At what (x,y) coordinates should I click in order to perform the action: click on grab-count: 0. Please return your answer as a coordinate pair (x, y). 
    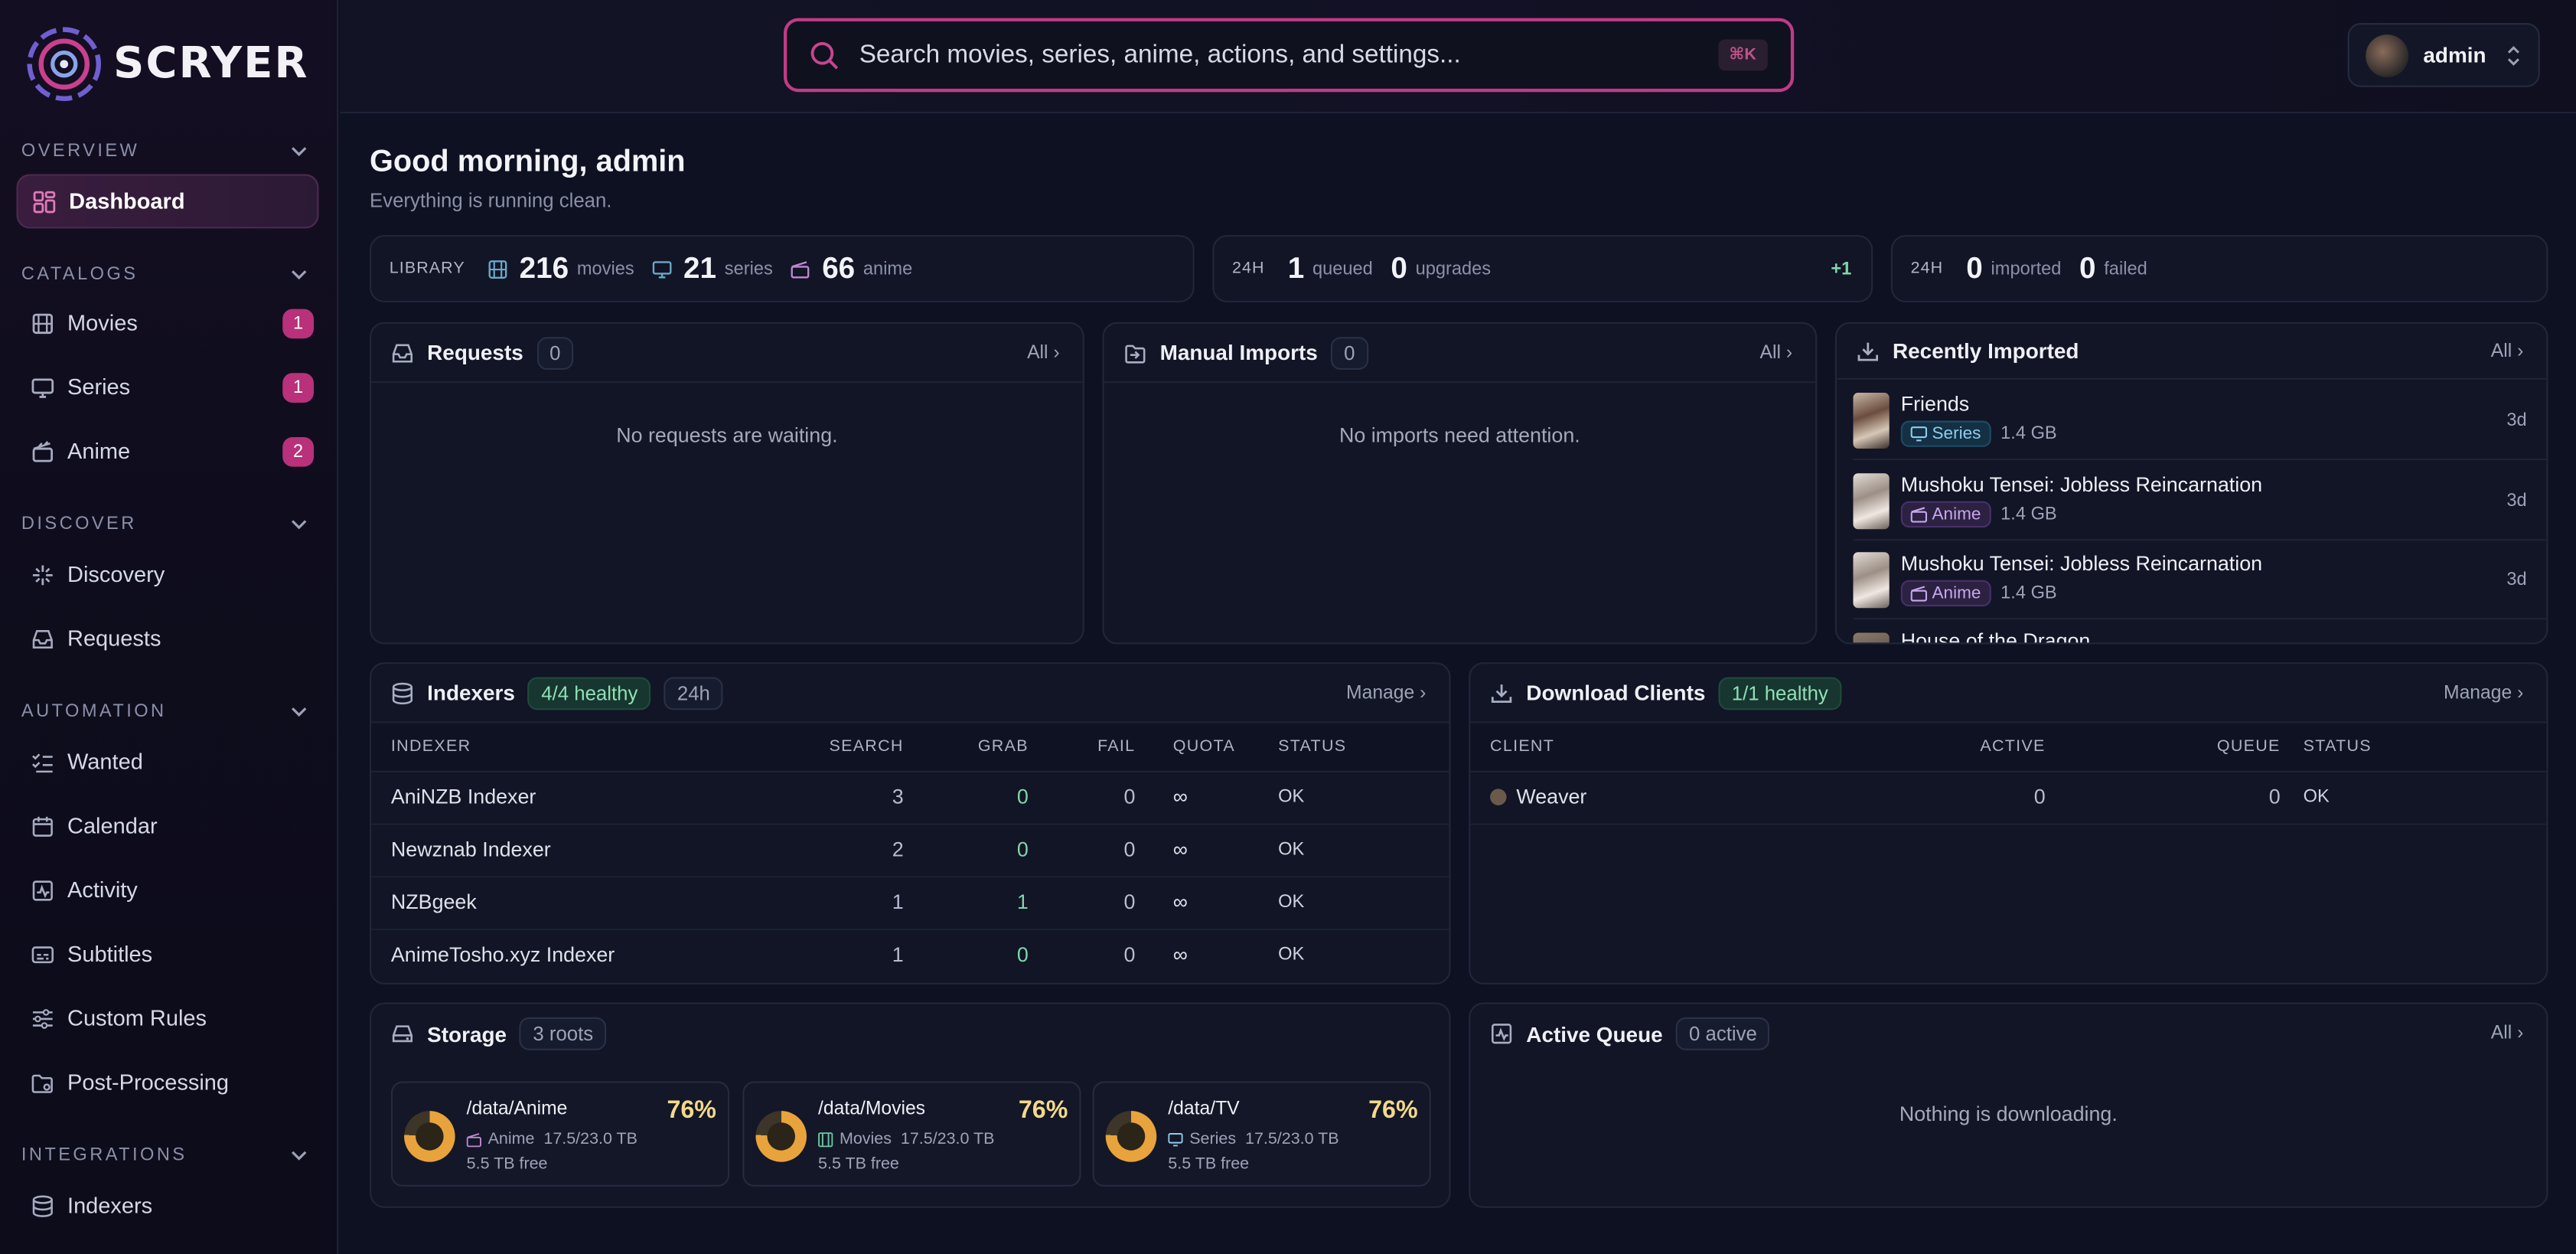
    Looking at the image, I should click on (1022, 955).